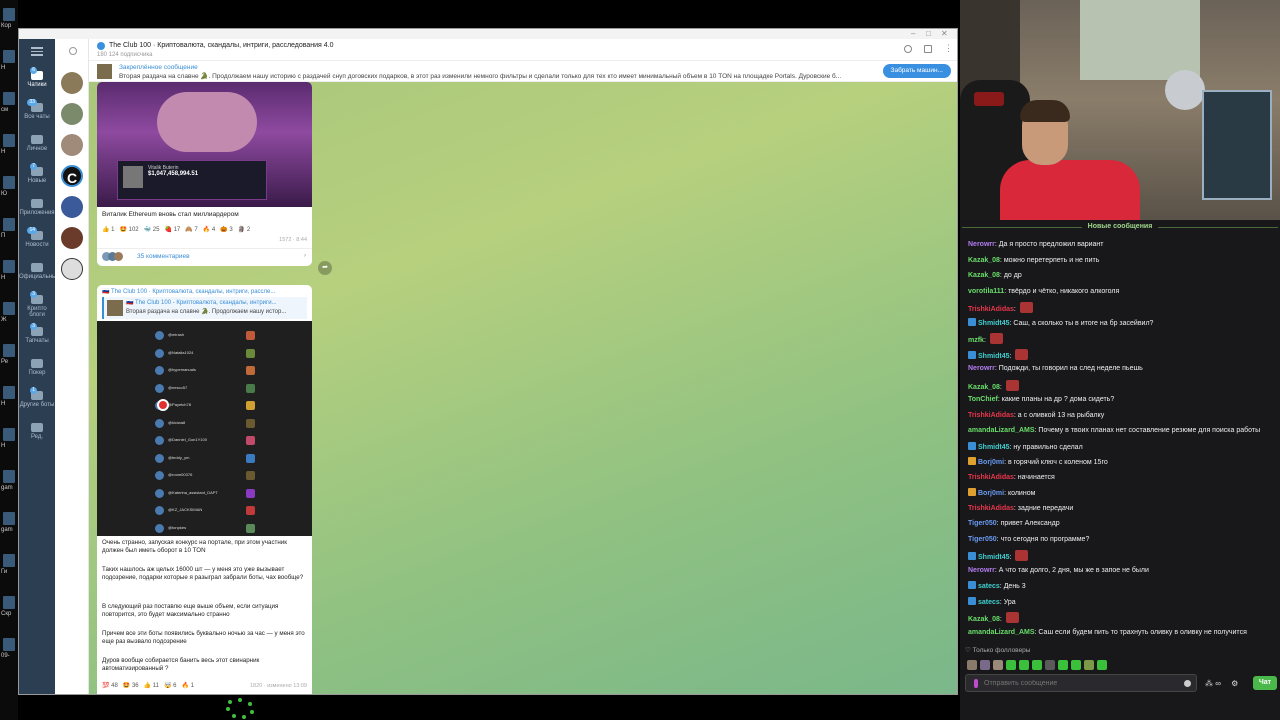  I want to click on reaction-chip: 👍 1, so click(108, 230).